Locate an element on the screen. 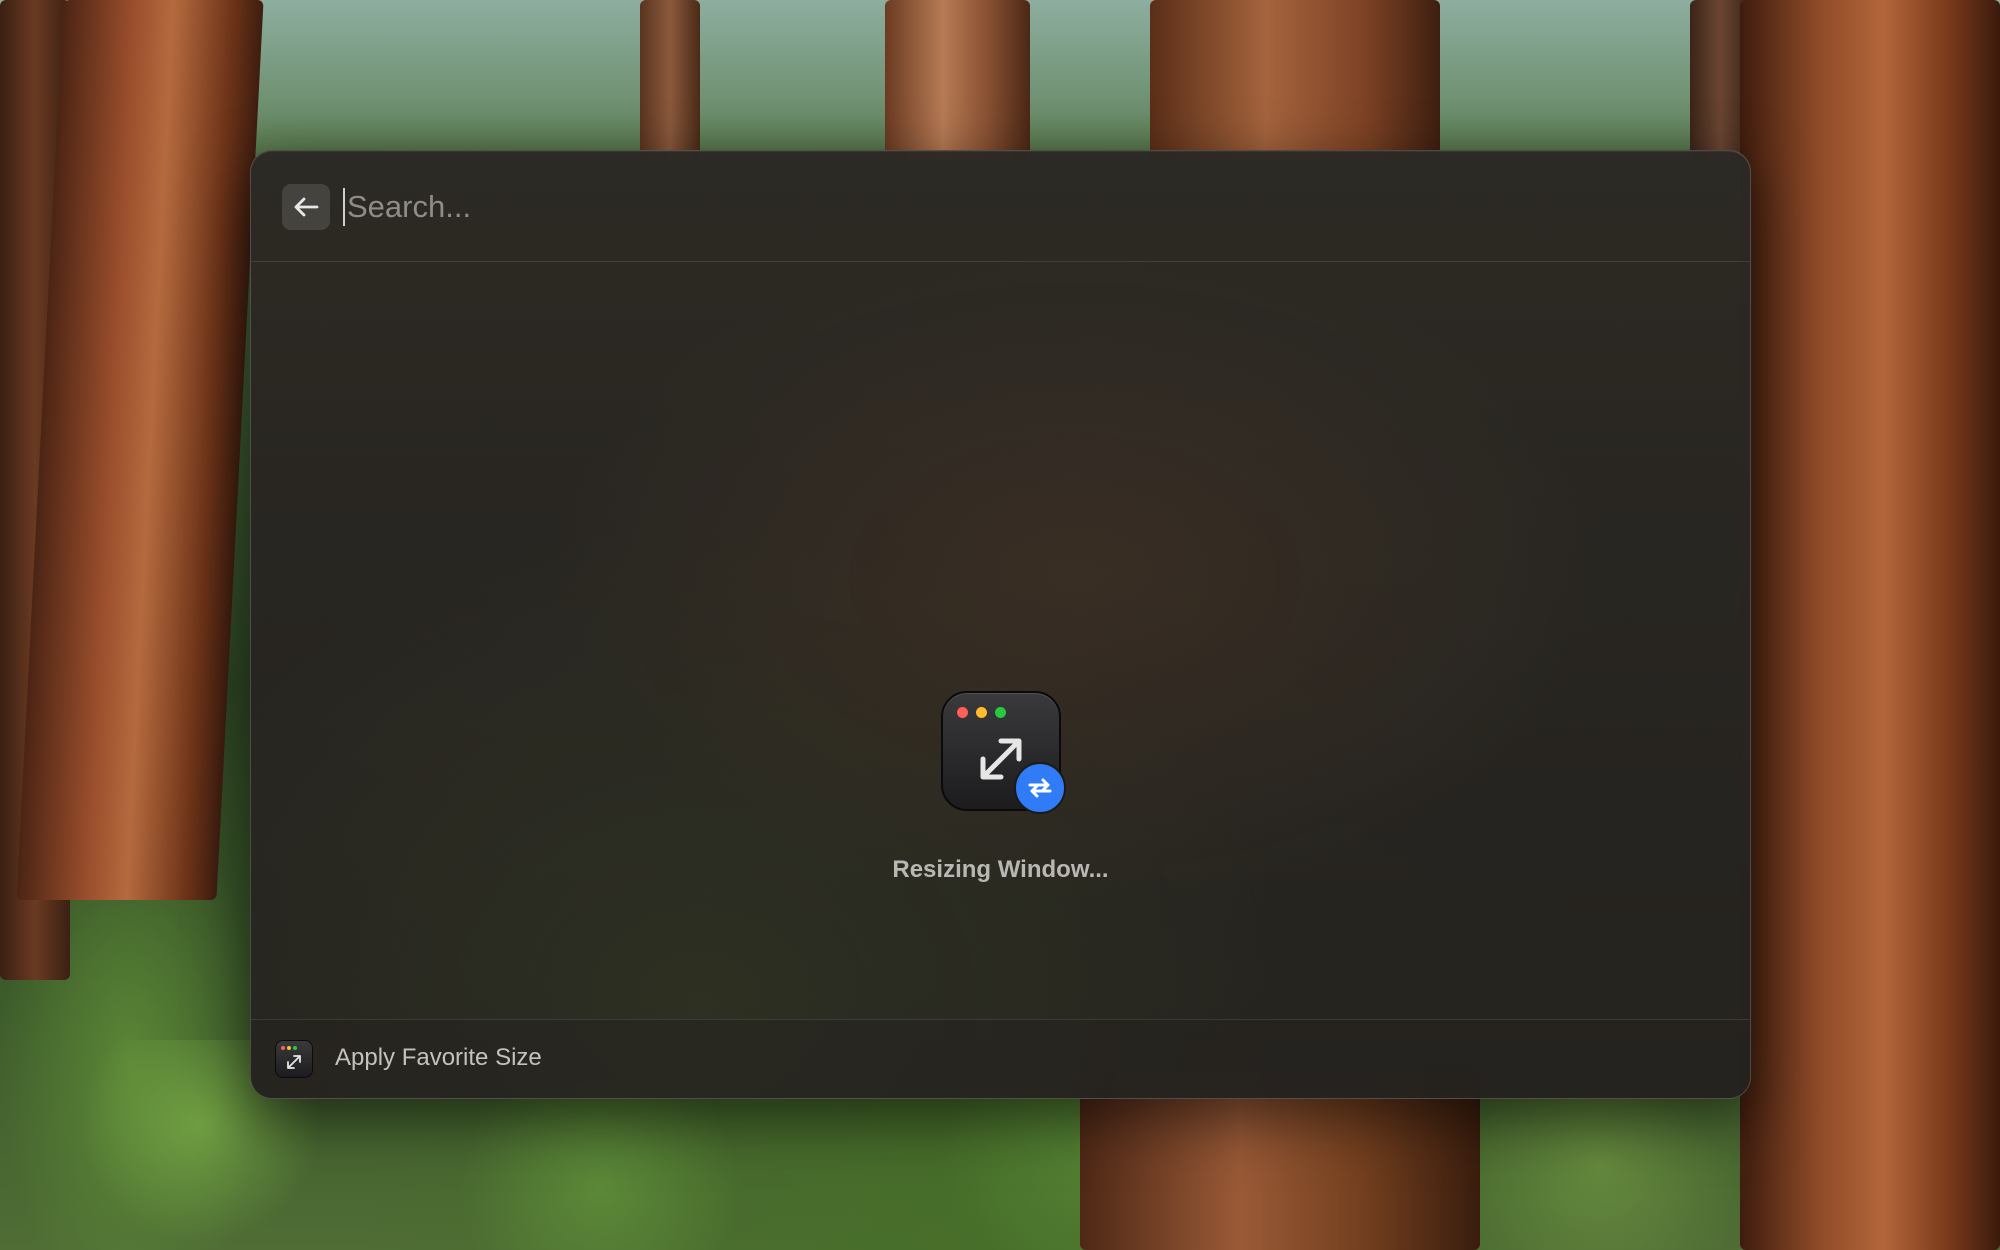 The image size is (2000, 1250). search-input is located at coordinates (1030, 207).